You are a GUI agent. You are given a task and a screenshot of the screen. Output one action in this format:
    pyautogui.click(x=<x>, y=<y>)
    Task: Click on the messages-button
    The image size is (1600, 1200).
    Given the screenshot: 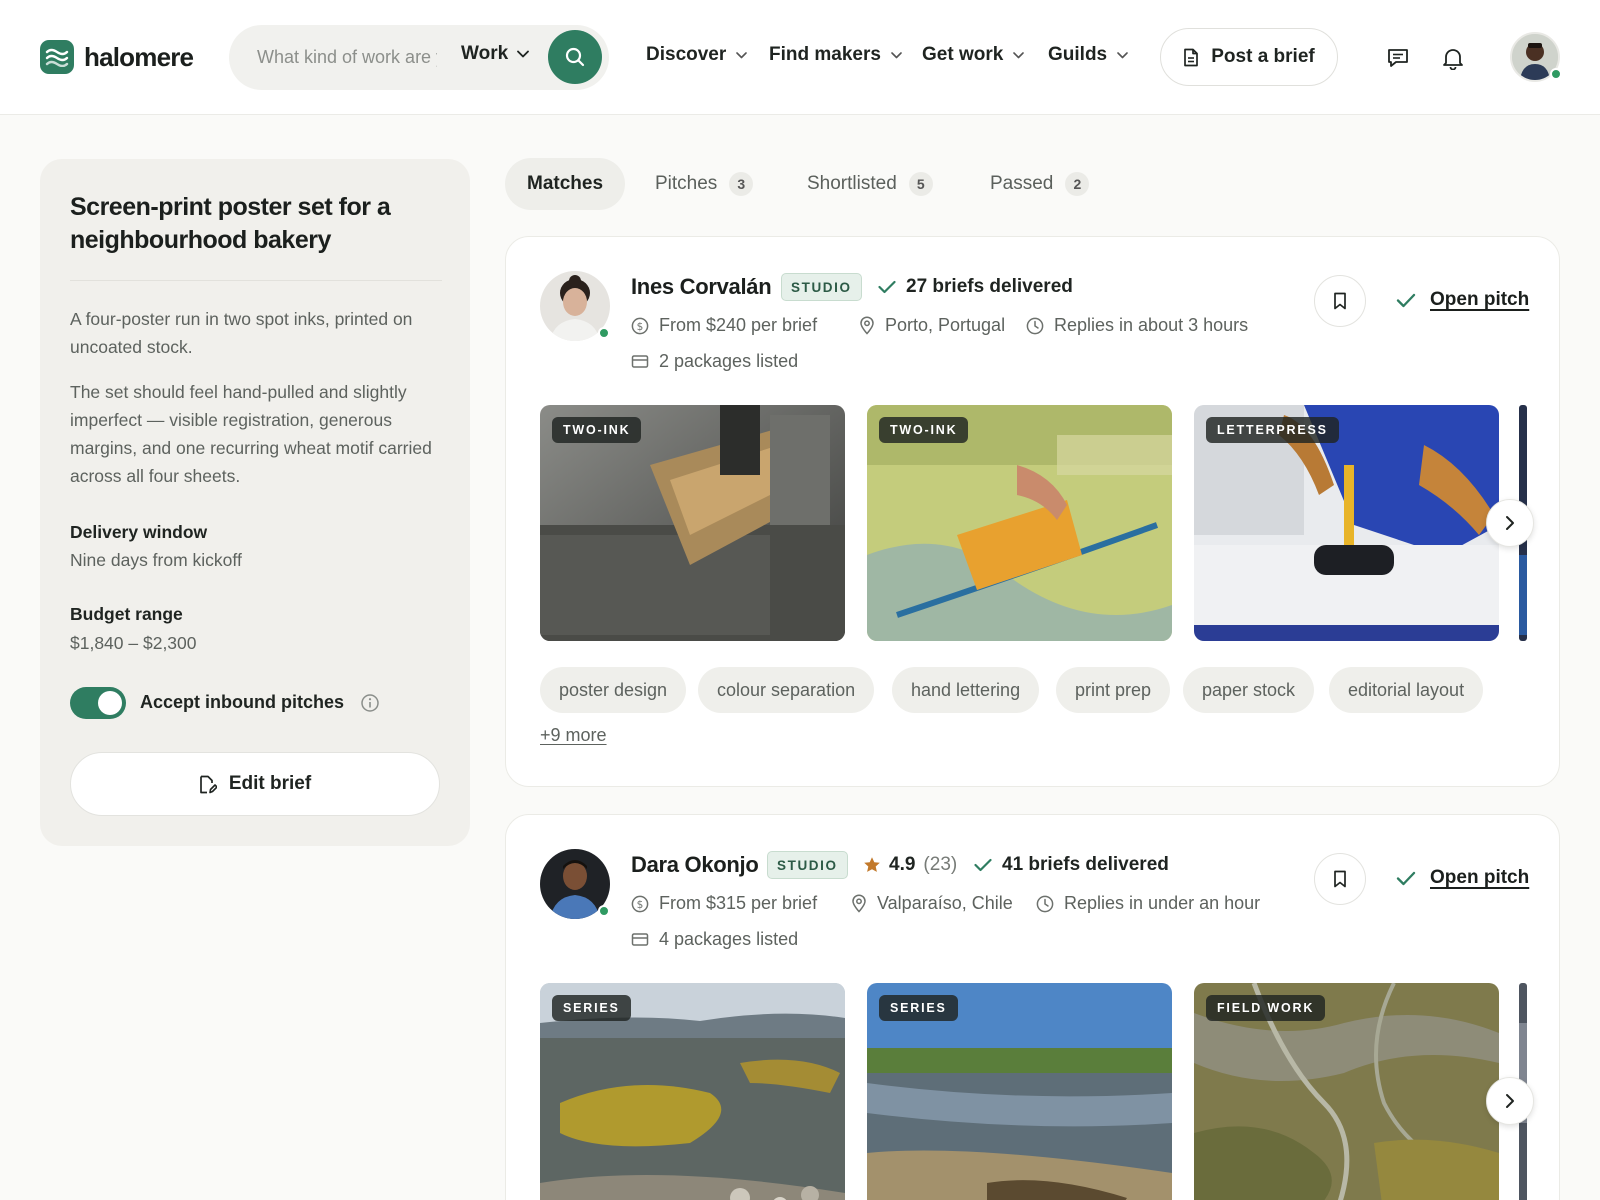 What is the action you would take?
    pyautogui.click(x=1398, y=58)
    